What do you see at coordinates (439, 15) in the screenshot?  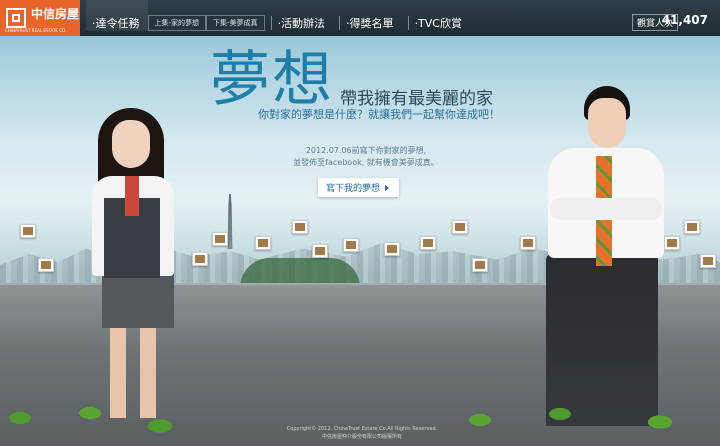 I see `nav-item-tvc: ‧TVC欣賞` at bounding box center [439, 15].